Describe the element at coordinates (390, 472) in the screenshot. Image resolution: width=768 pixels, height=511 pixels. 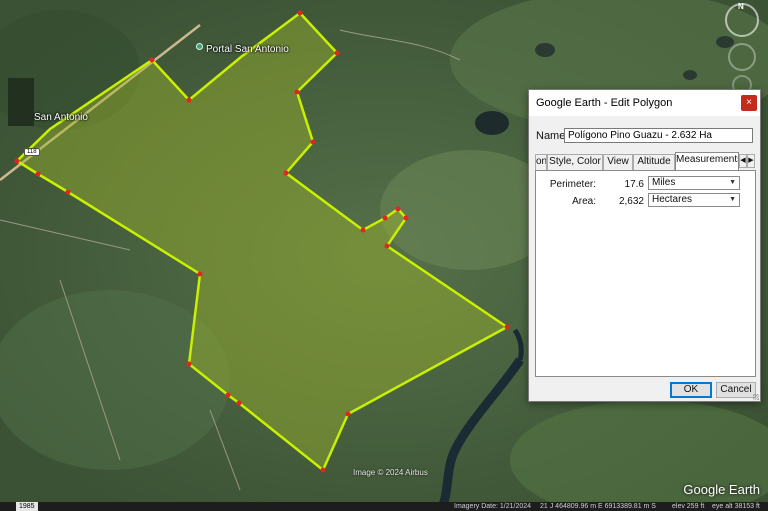
I see `imagery-credit: Image © 2024 Airbus` at that location.